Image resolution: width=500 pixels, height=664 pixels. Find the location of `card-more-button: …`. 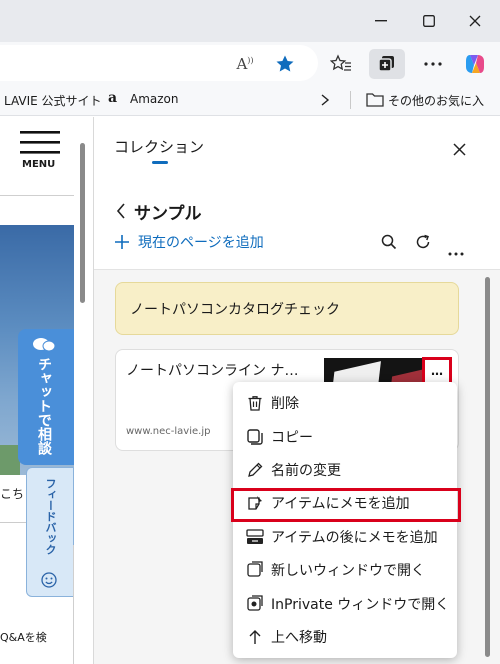

card-more-button: … is located at coordinates (437, 371).